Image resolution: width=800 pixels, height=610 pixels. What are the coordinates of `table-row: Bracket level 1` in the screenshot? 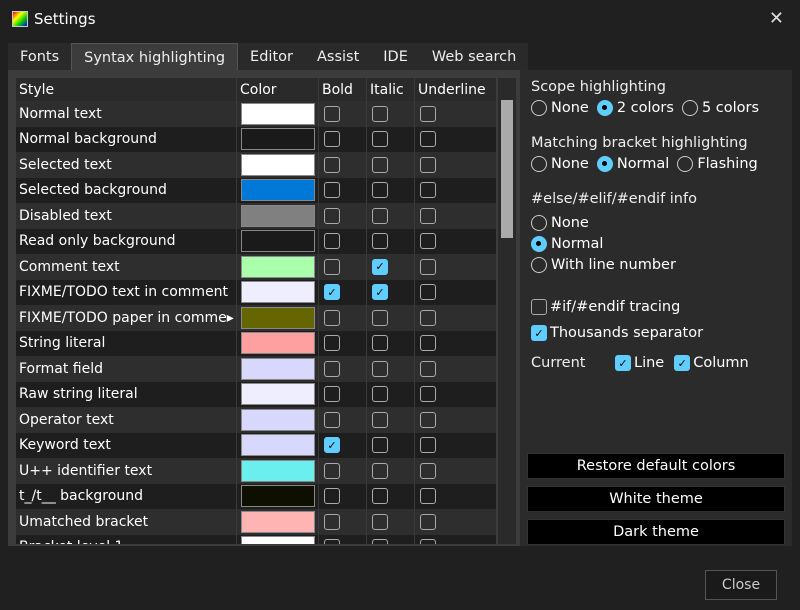 It's located at (256, 539).